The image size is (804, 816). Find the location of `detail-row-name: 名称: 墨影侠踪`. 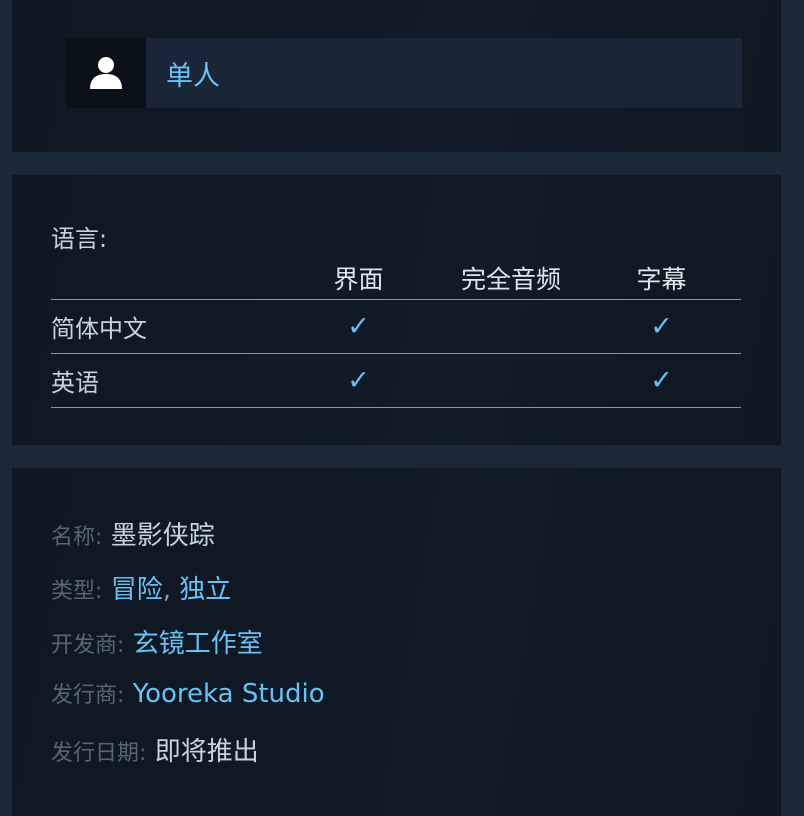

detail-row-name: 名称: 墨影侠踪 is located at coordinates (133, 533).